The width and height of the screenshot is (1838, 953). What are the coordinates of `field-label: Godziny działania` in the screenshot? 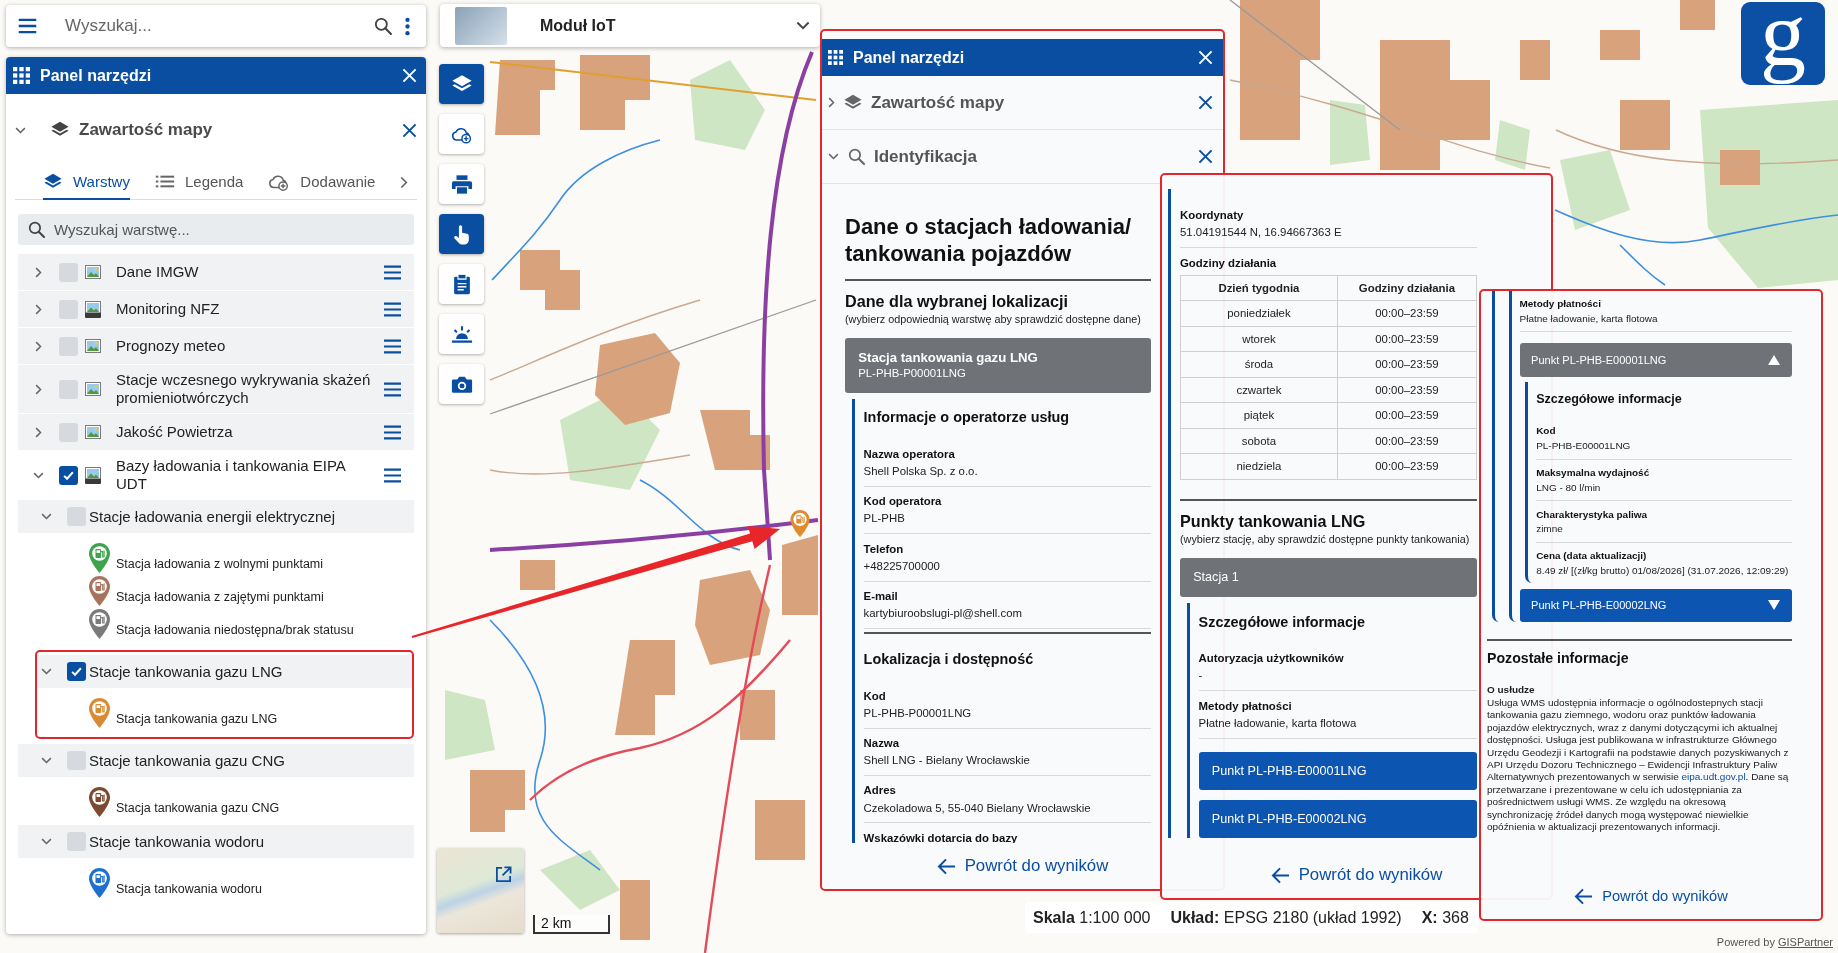 It's located at (1229, 263).